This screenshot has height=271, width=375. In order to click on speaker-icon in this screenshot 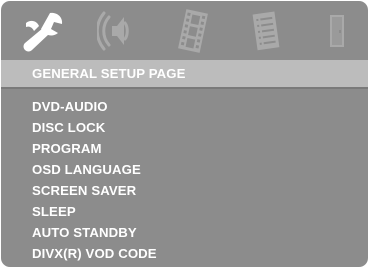, I will do `click(113, 31)`.